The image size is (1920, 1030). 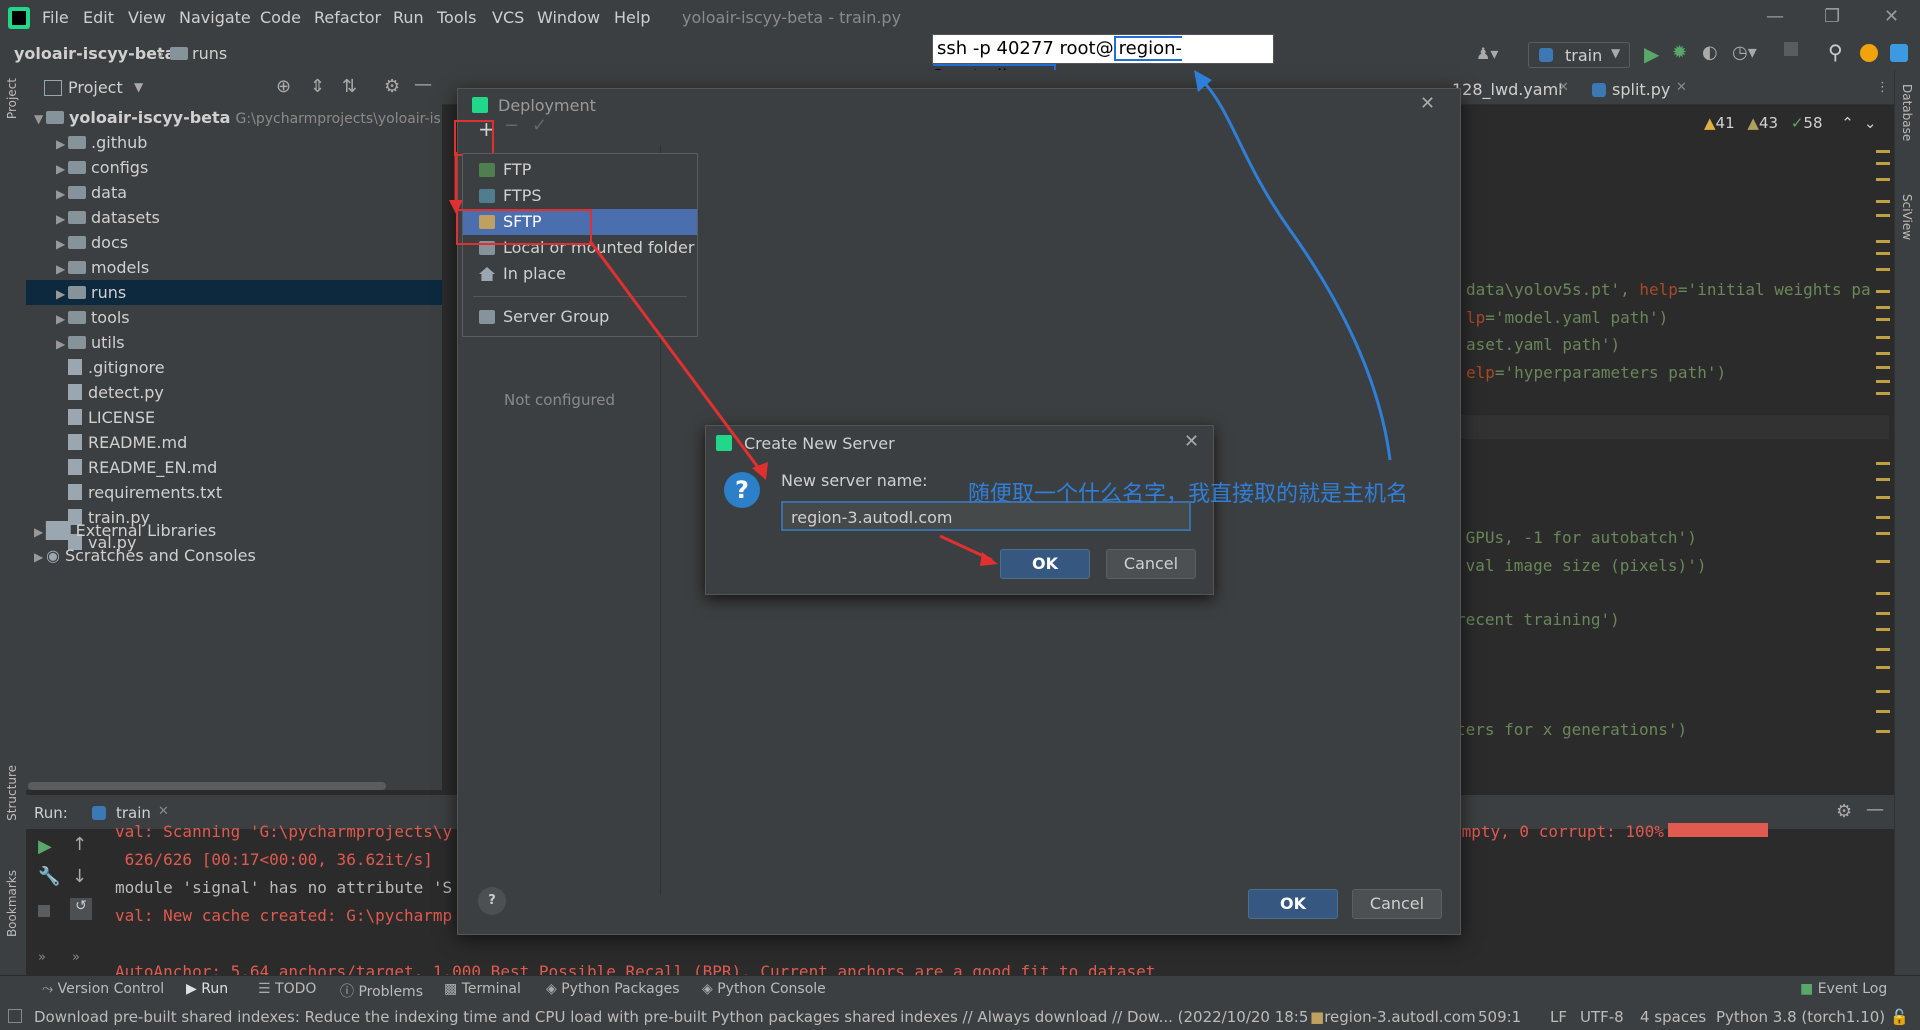 What do you see at coordinates (675, 355) in the screenshot?
I see `red-arrow-diagonal` at bounding box center [675, 355].